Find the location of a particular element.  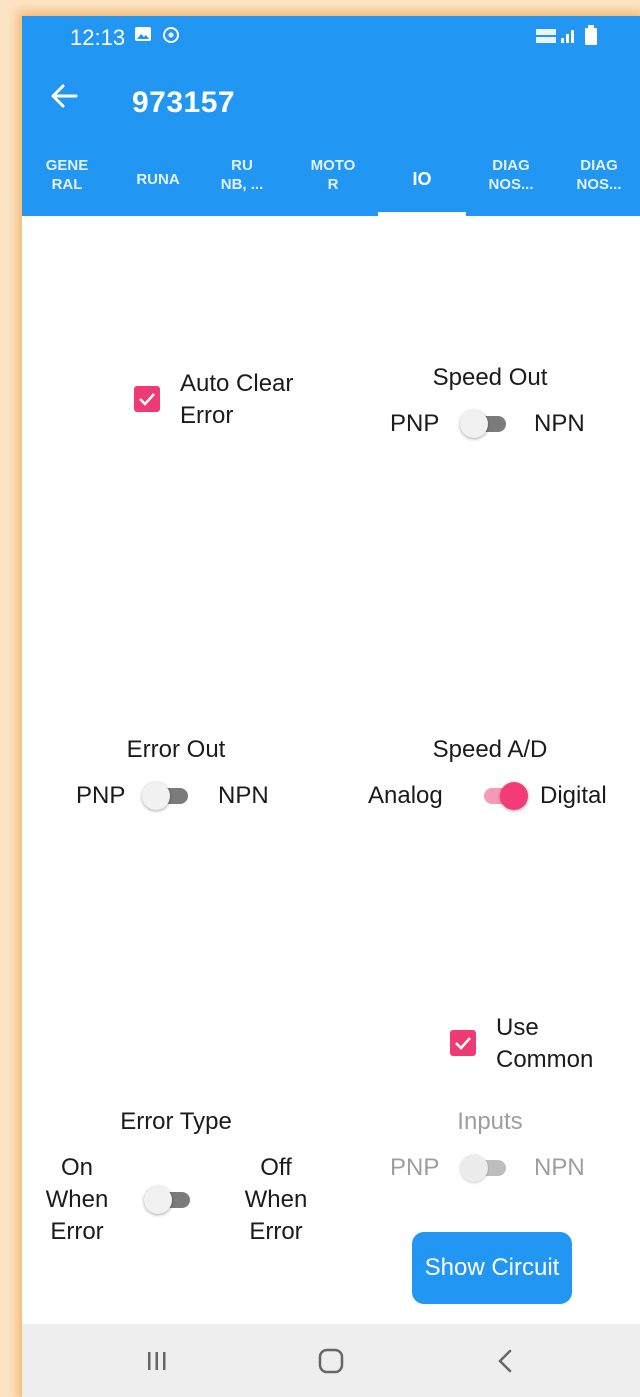

error-out-pnp-label: PNP is located at coordinates (101, 795).